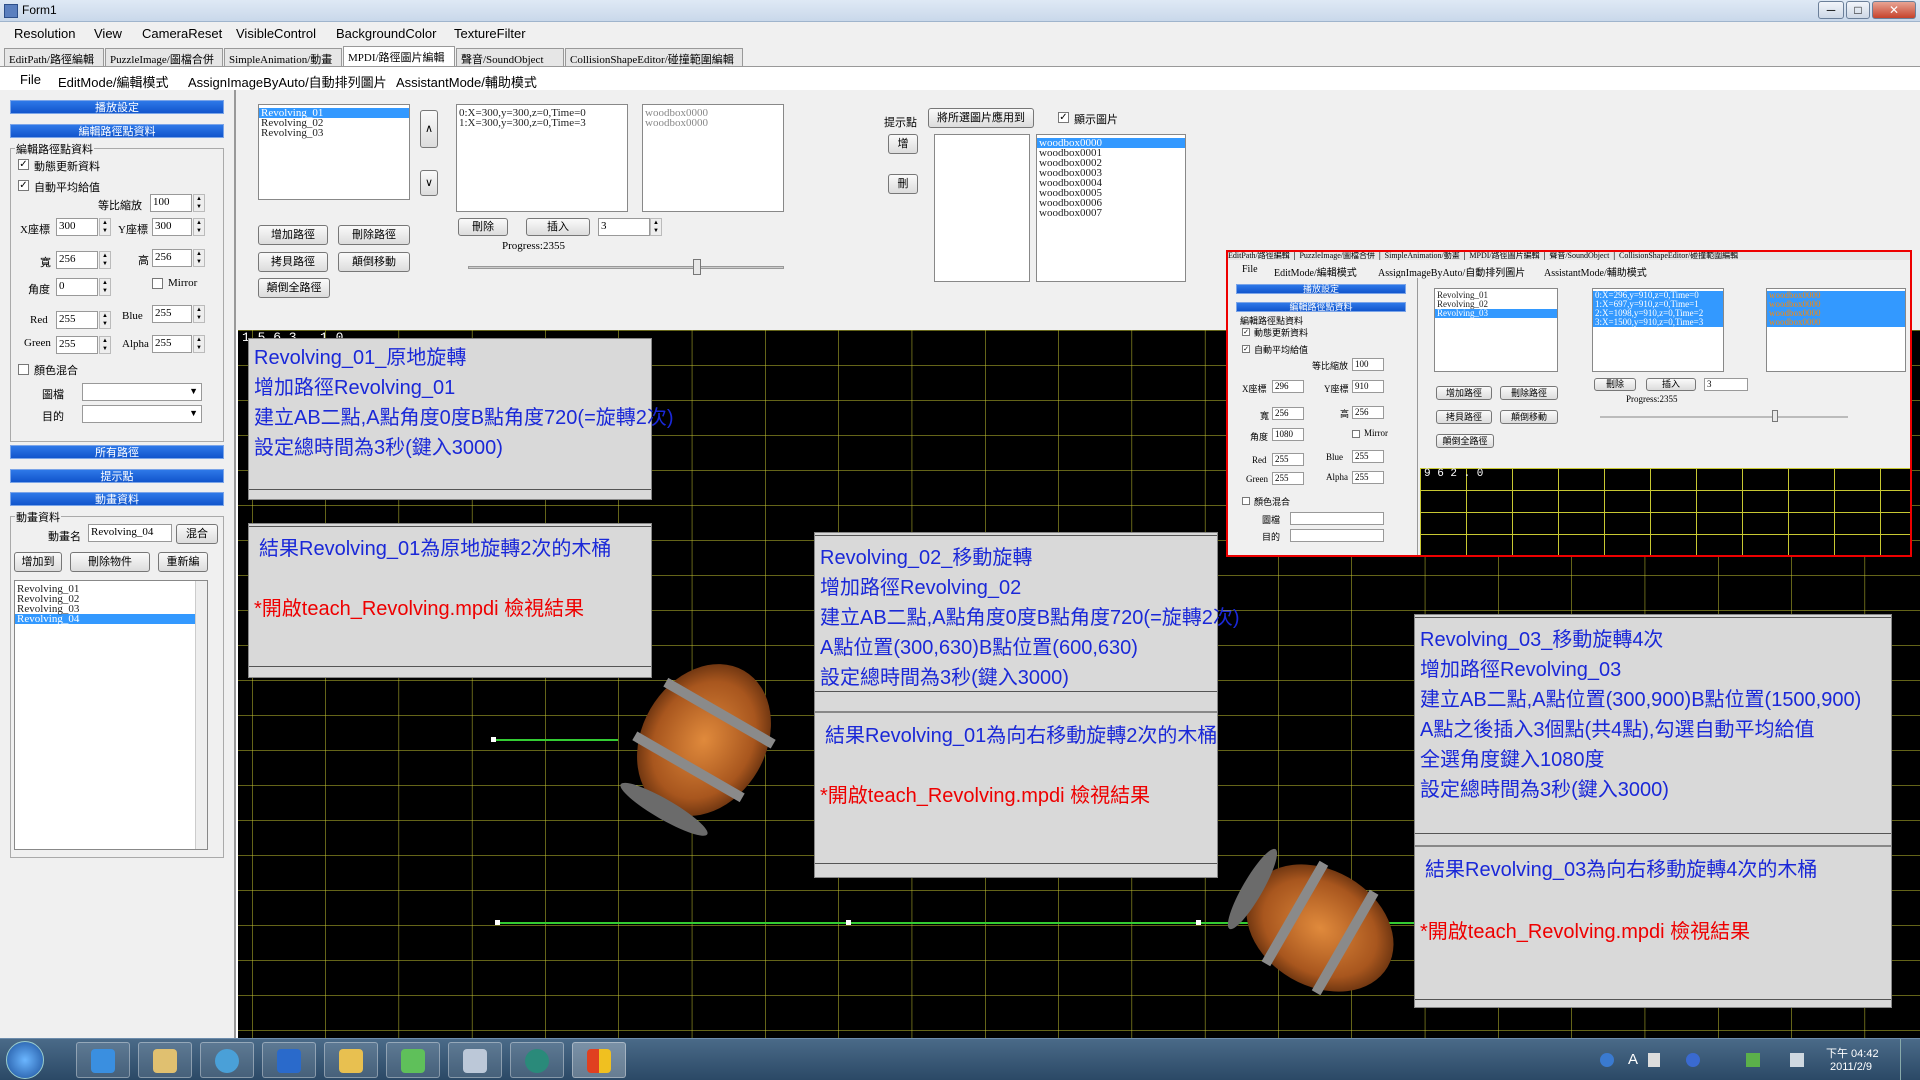 The width and height of the screenshot is (1920, 1080). What do you see at coordinates (142, 392) in the screenshot?
I see `image-combo: ▼` at bounding box center [142, 392].